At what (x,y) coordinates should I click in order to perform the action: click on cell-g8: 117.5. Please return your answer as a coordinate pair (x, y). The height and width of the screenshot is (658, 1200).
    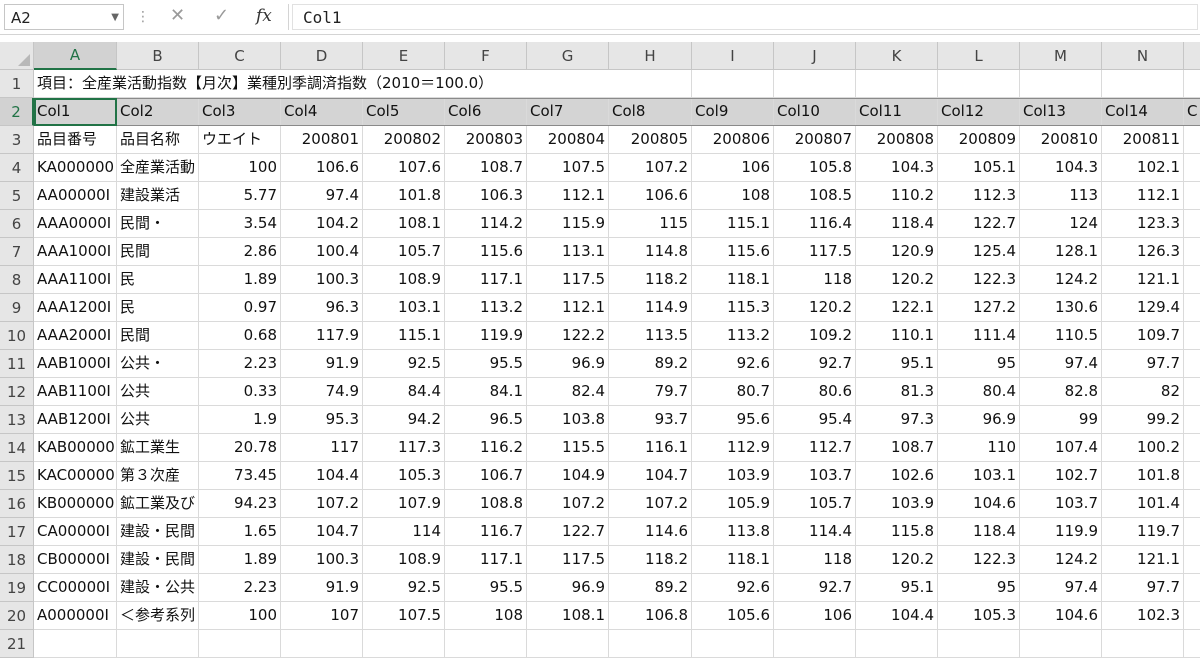
    Looking at the image, I should click on (568, 280).